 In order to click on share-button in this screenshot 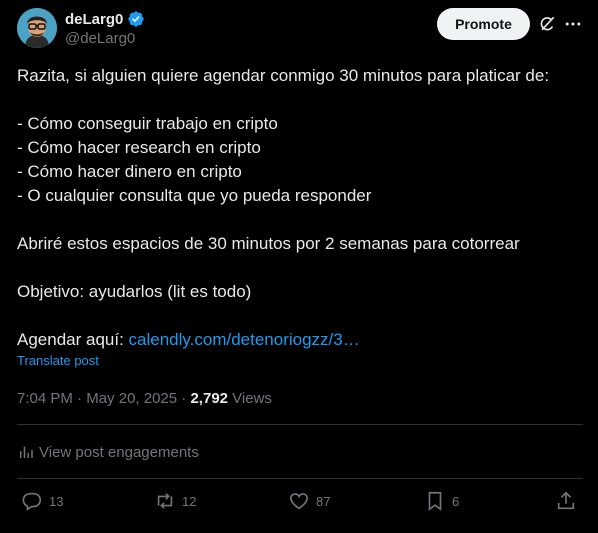, I will do `click(569, 501)`.